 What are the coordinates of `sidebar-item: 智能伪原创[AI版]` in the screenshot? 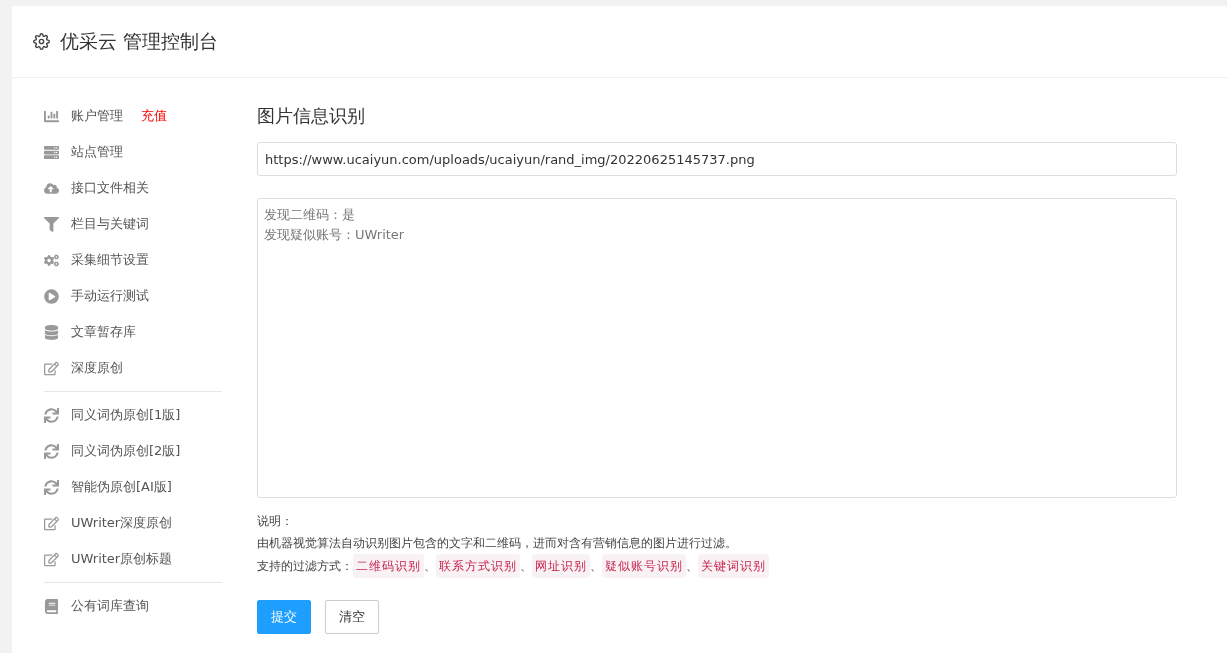 It's located at (133, 487).